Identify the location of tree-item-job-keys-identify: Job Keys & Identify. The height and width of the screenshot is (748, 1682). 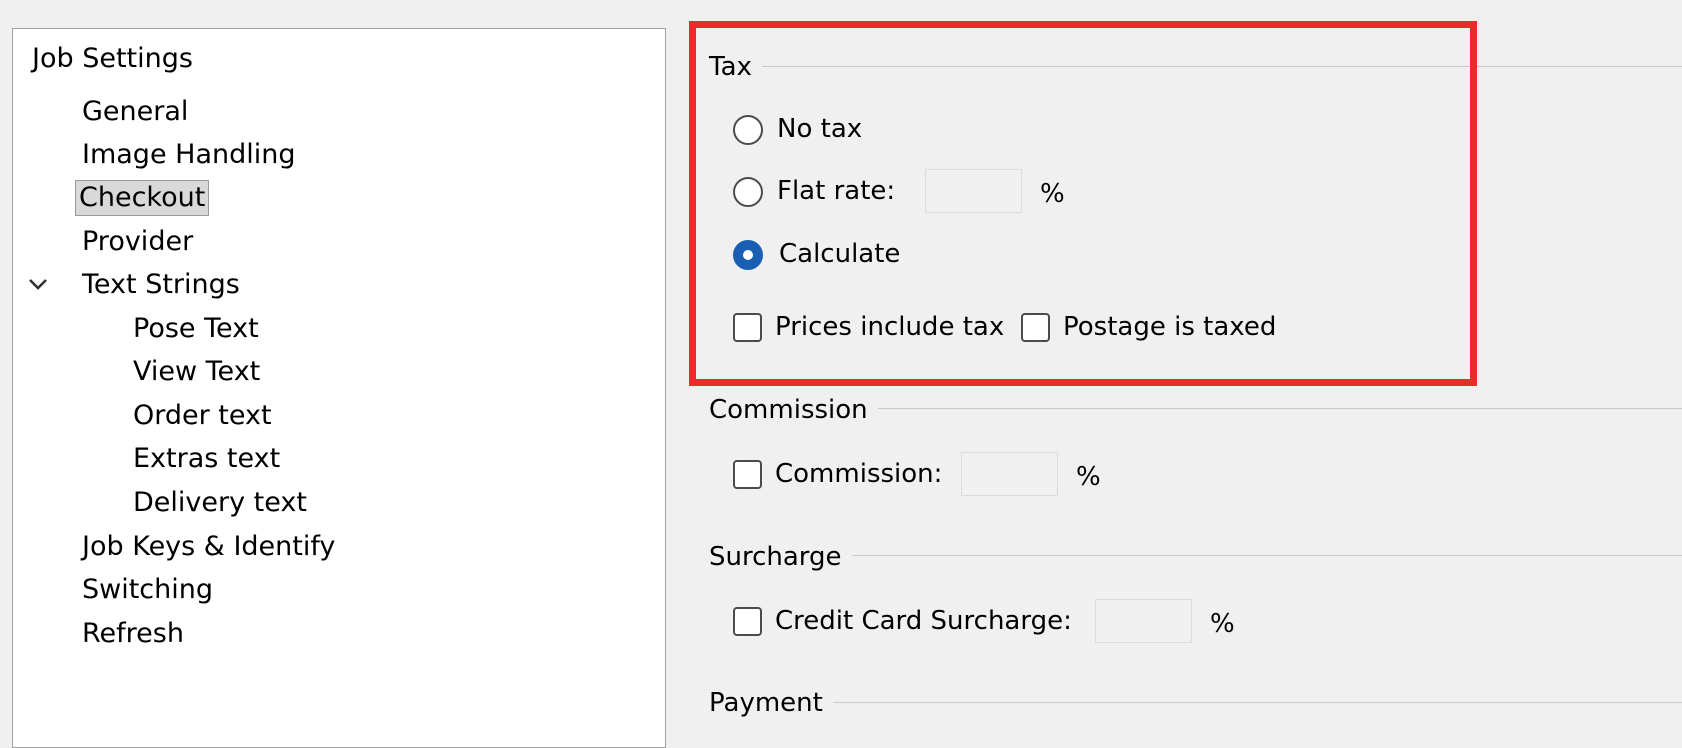
(208, 547).